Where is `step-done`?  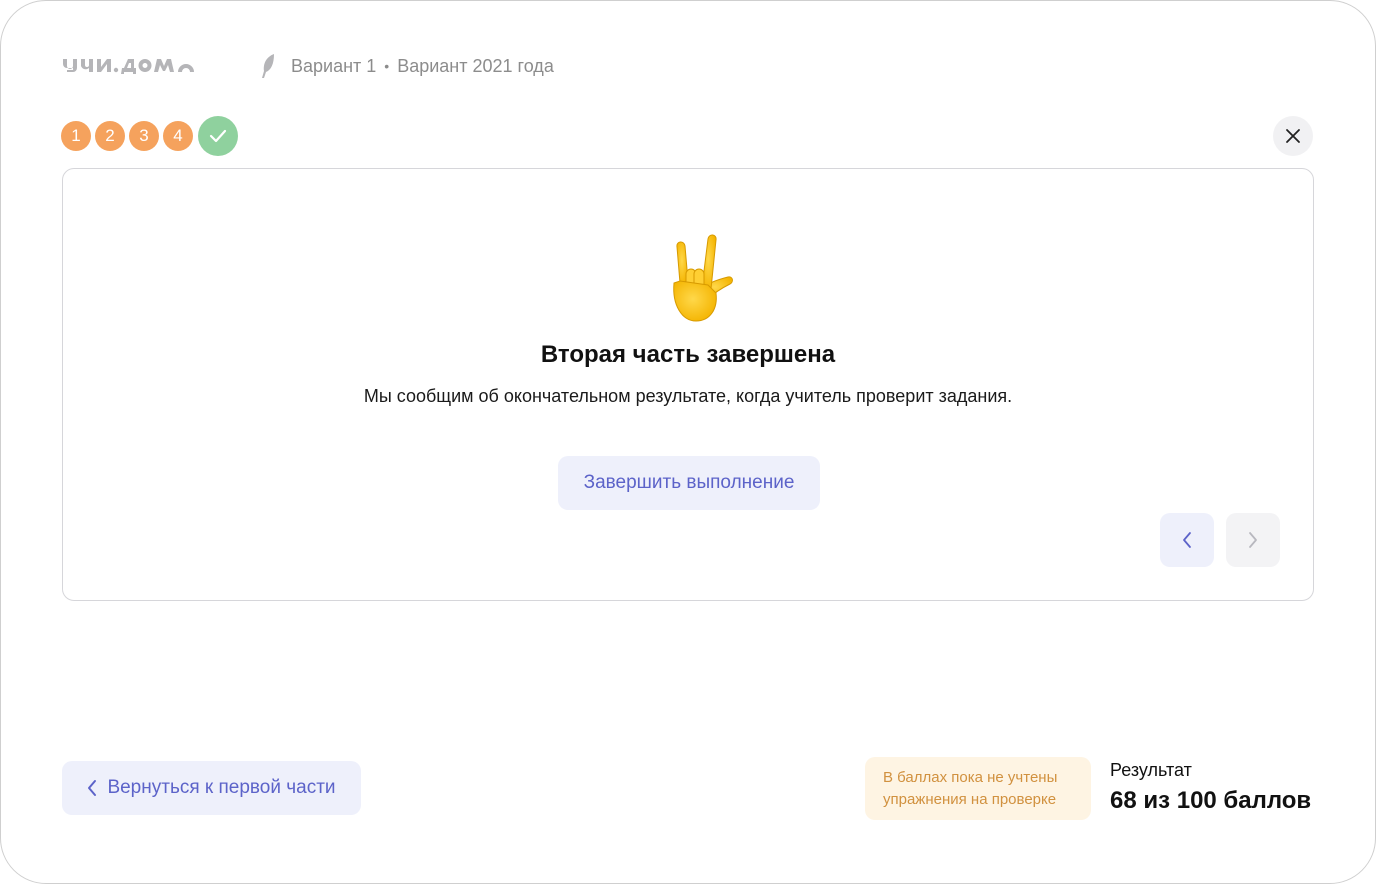
step-done is located at coordinates (218, 136).